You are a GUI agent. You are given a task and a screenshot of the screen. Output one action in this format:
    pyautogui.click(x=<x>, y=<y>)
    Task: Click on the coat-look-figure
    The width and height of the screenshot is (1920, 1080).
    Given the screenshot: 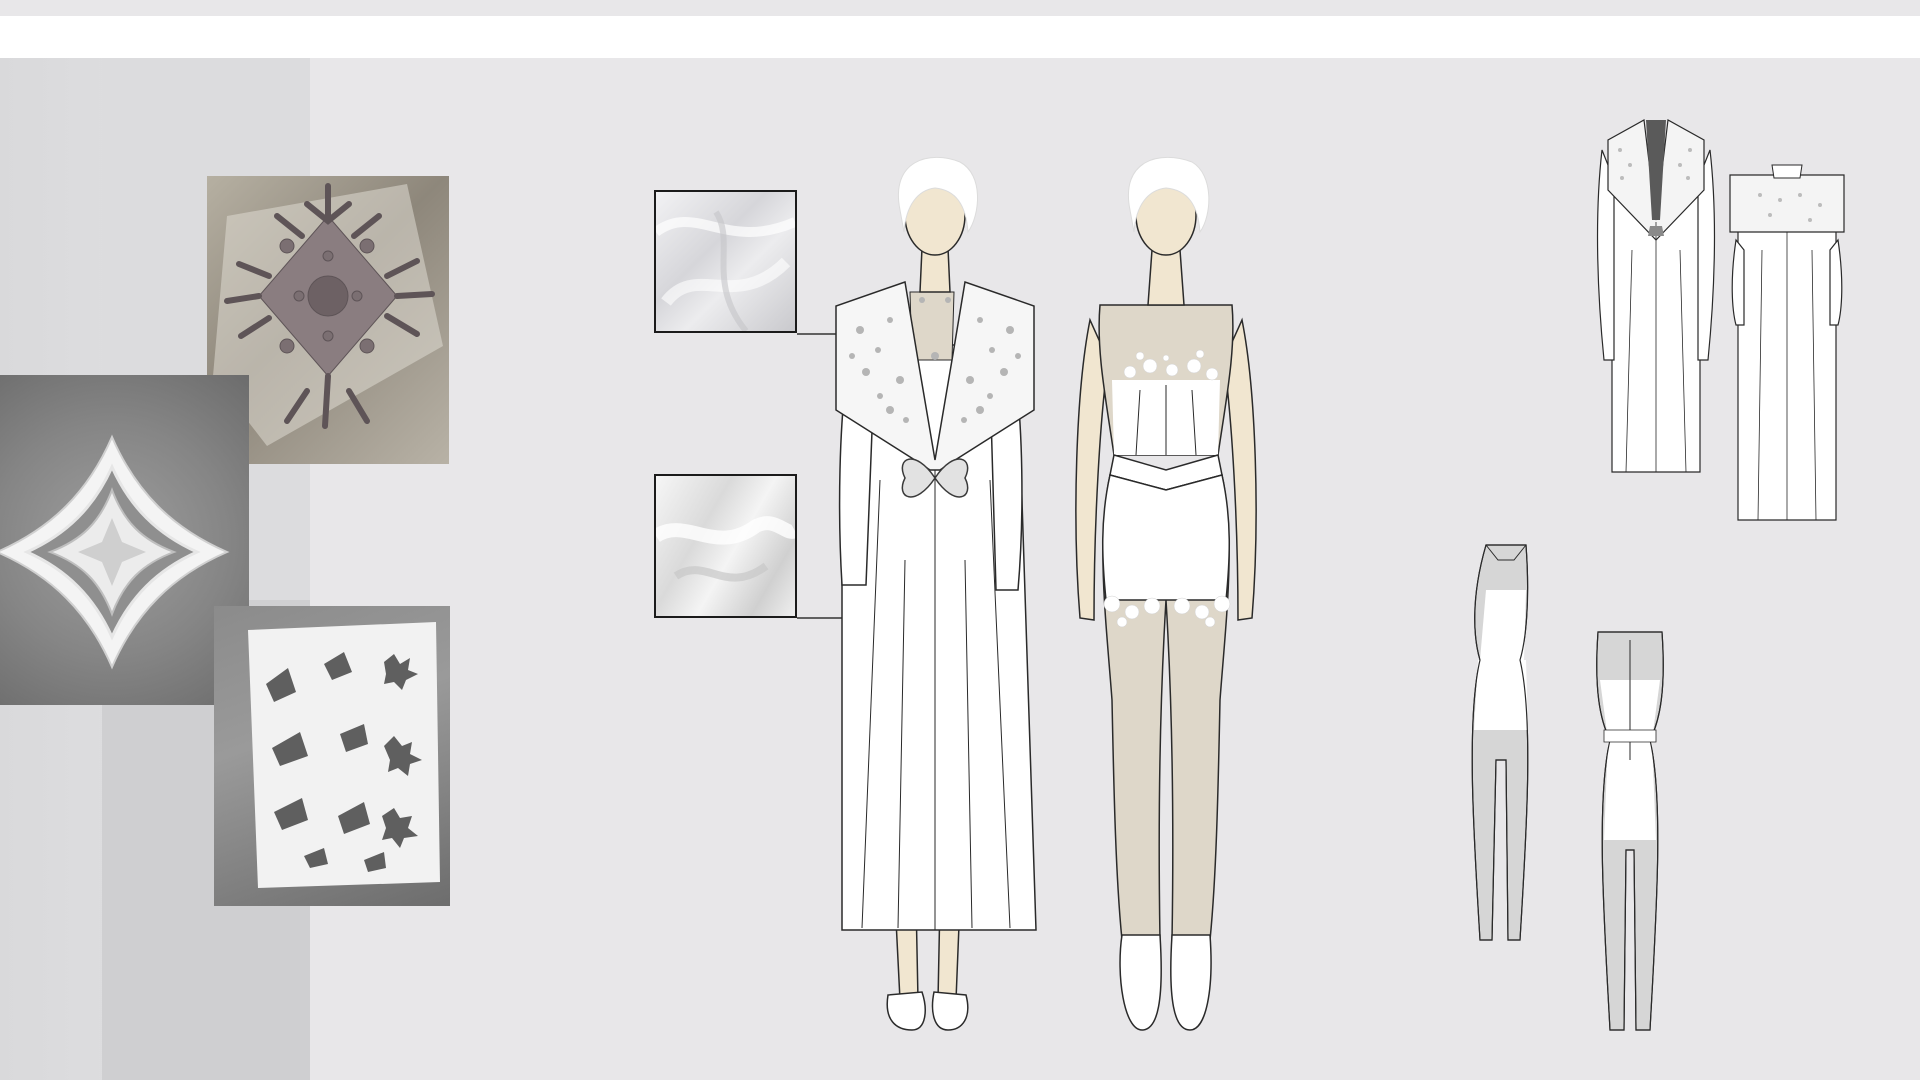 What is the action you would take?
    pyautogui.click(x=936, y=593)
    